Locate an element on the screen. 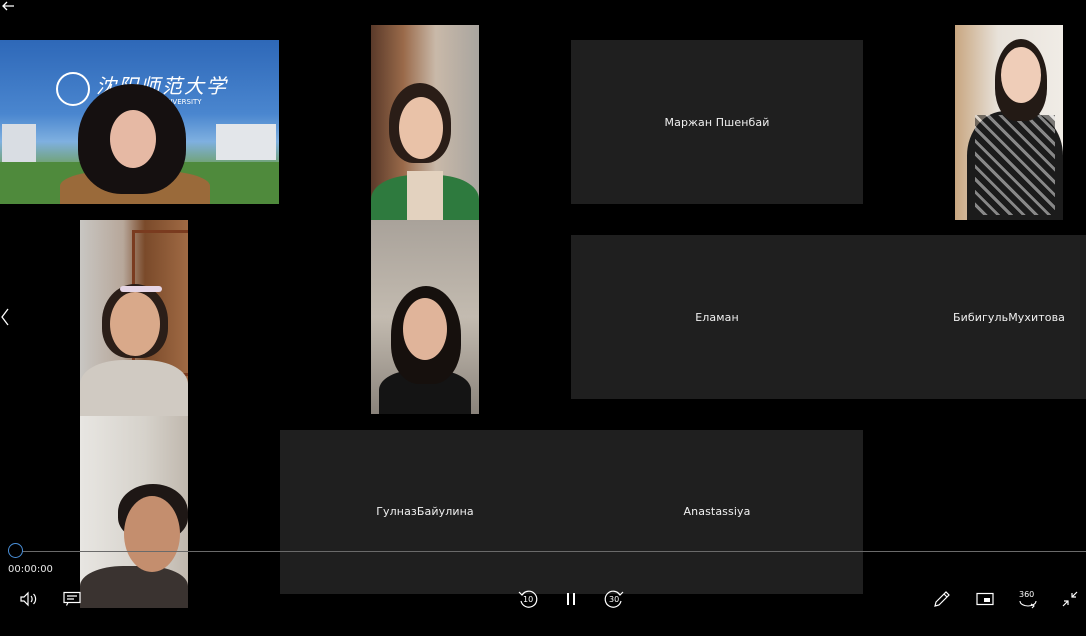 The height and width of the screenshot is (636, 1086). rewind-10-button: 10 is located at coordinates (528, 599).